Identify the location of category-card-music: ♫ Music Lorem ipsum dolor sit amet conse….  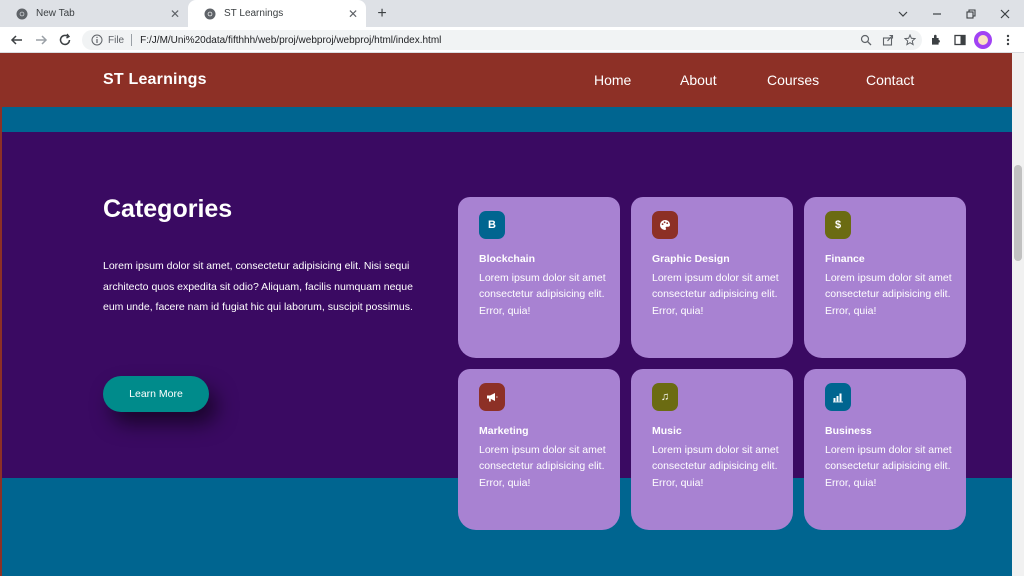
(712, 449).